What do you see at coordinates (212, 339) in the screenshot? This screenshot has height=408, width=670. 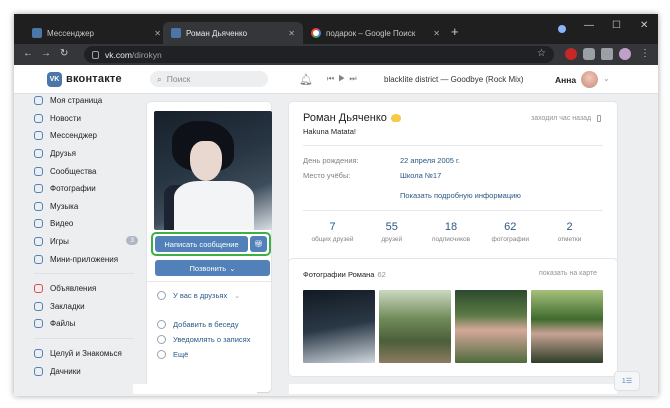 I see `notify-posts-button: Уведомлять о записях` at bounding box center [212, 339].